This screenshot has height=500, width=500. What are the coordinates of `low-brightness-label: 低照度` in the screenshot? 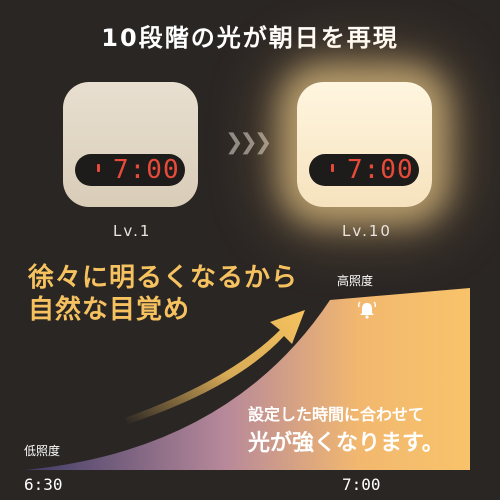 It's located at (42, 451).